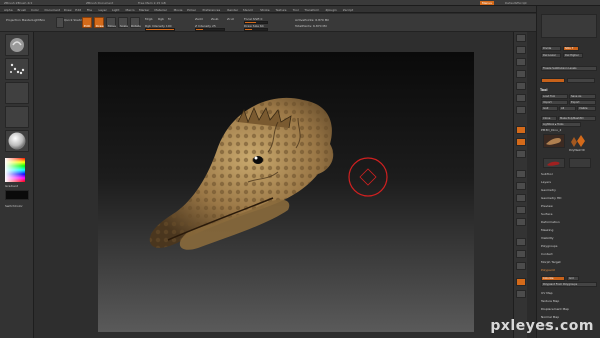 The image size is (600, 338). What do you see at coordinates (17, 117) in the screenshot?
I see `texture-icon` at bounding box center [17, 117].